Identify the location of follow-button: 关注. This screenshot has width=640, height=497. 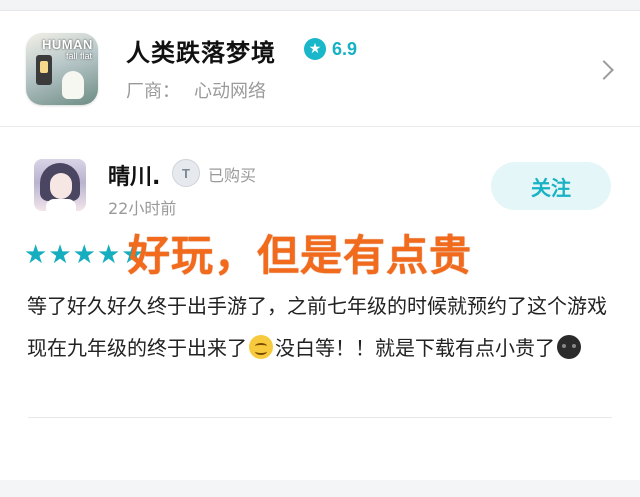
(551, 186).